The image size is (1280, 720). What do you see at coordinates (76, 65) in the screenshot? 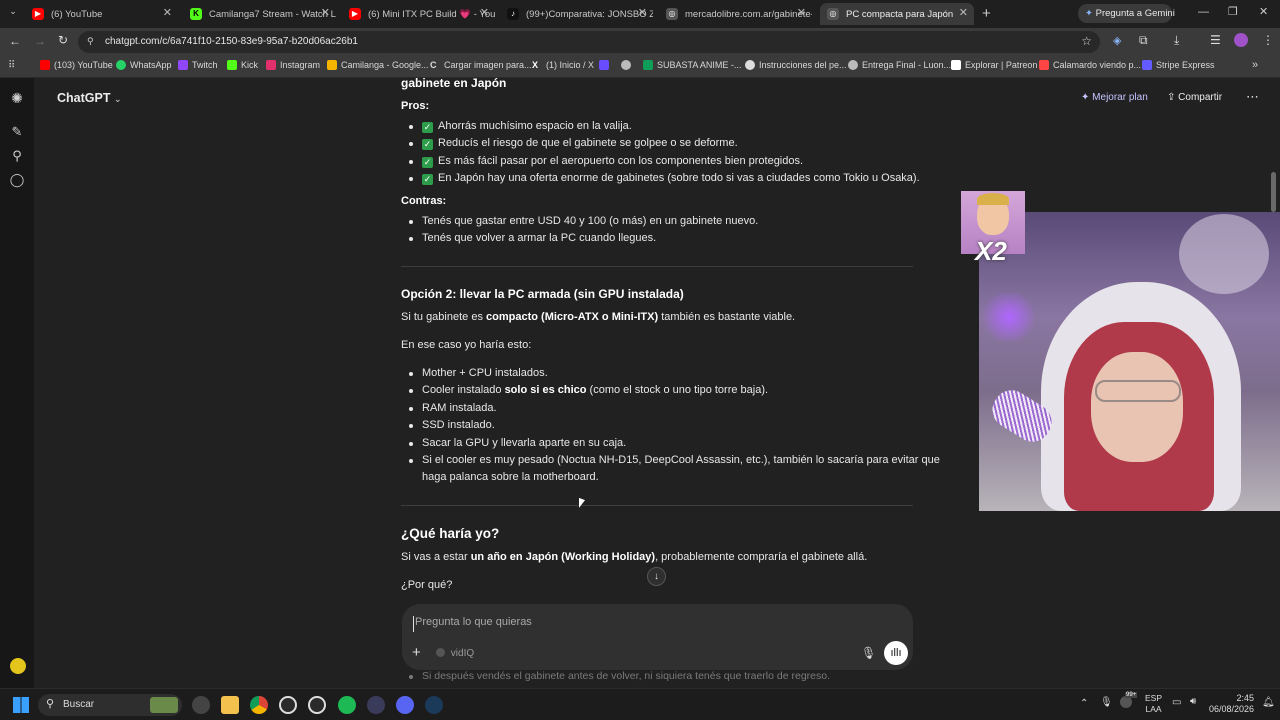
I see `bookmark-youtube: (103) YouTube` at bounding box center [76, 65].